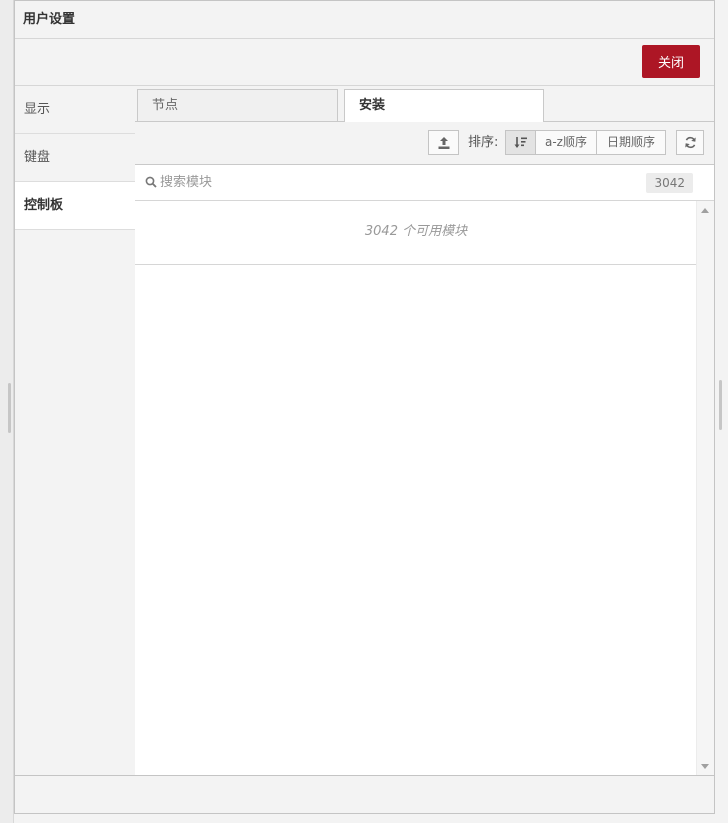  What do you see at coordinates (75, 158) in the screenshot?
I see `sidebar-item-keyboard: 键盘` at bounding box center [75, 158].